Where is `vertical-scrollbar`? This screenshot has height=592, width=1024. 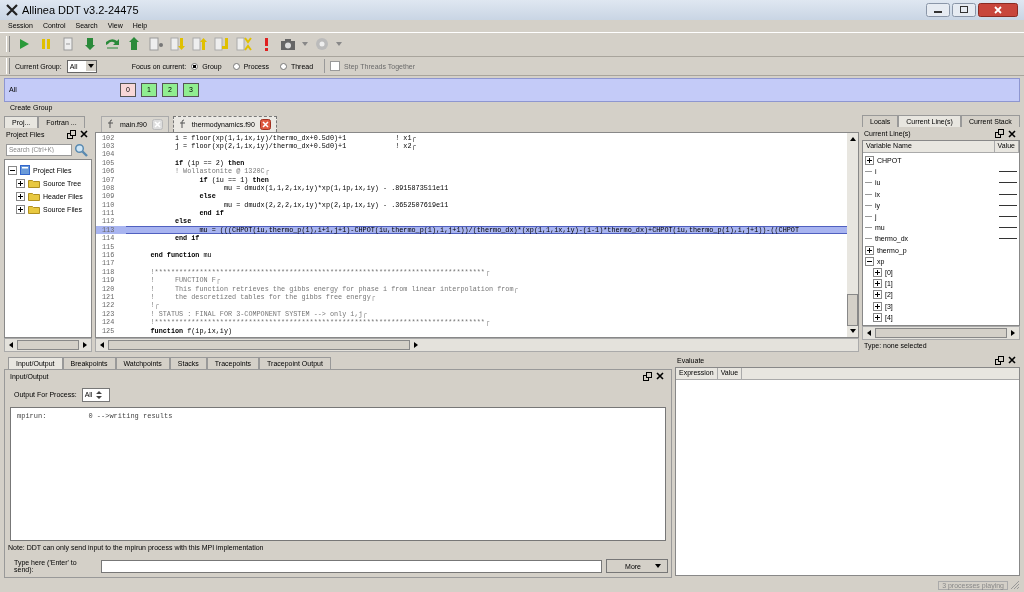 vertical-scrollbar is located at coordinates (852, 234).